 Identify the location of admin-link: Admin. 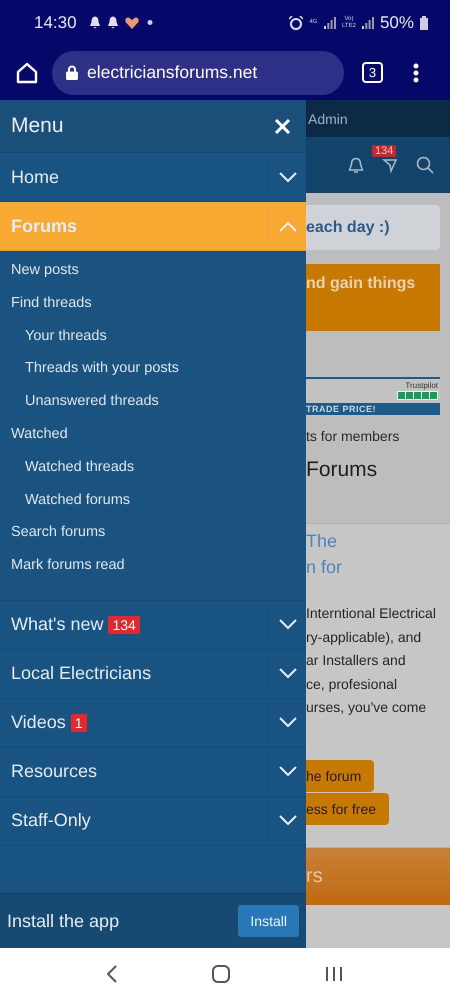
(328, 118).